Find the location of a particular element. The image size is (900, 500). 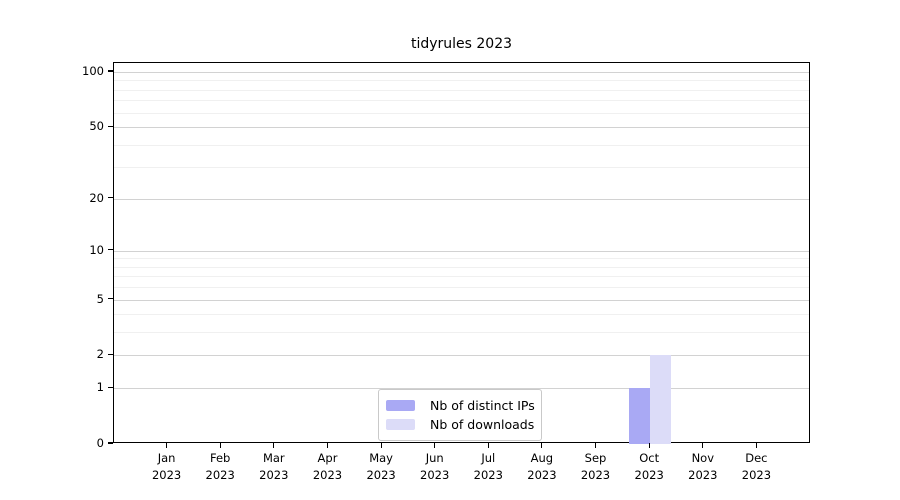

legend-row-downloads: Nb of downloads is located at coordinates (460, 424).